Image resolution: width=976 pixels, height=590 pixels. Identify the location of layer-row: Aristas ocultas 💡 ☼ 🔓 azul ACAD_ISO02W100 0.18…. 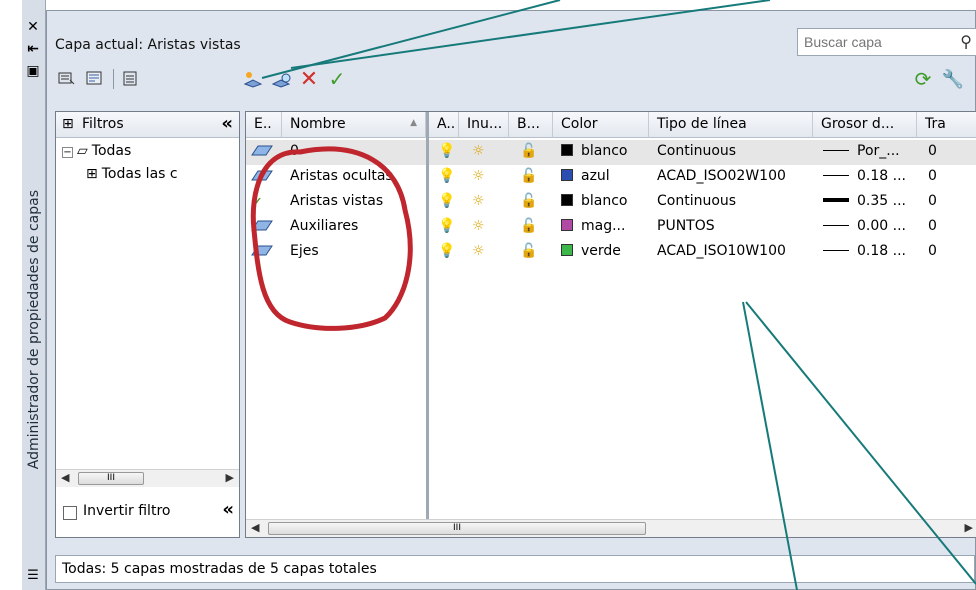
(611, 177).